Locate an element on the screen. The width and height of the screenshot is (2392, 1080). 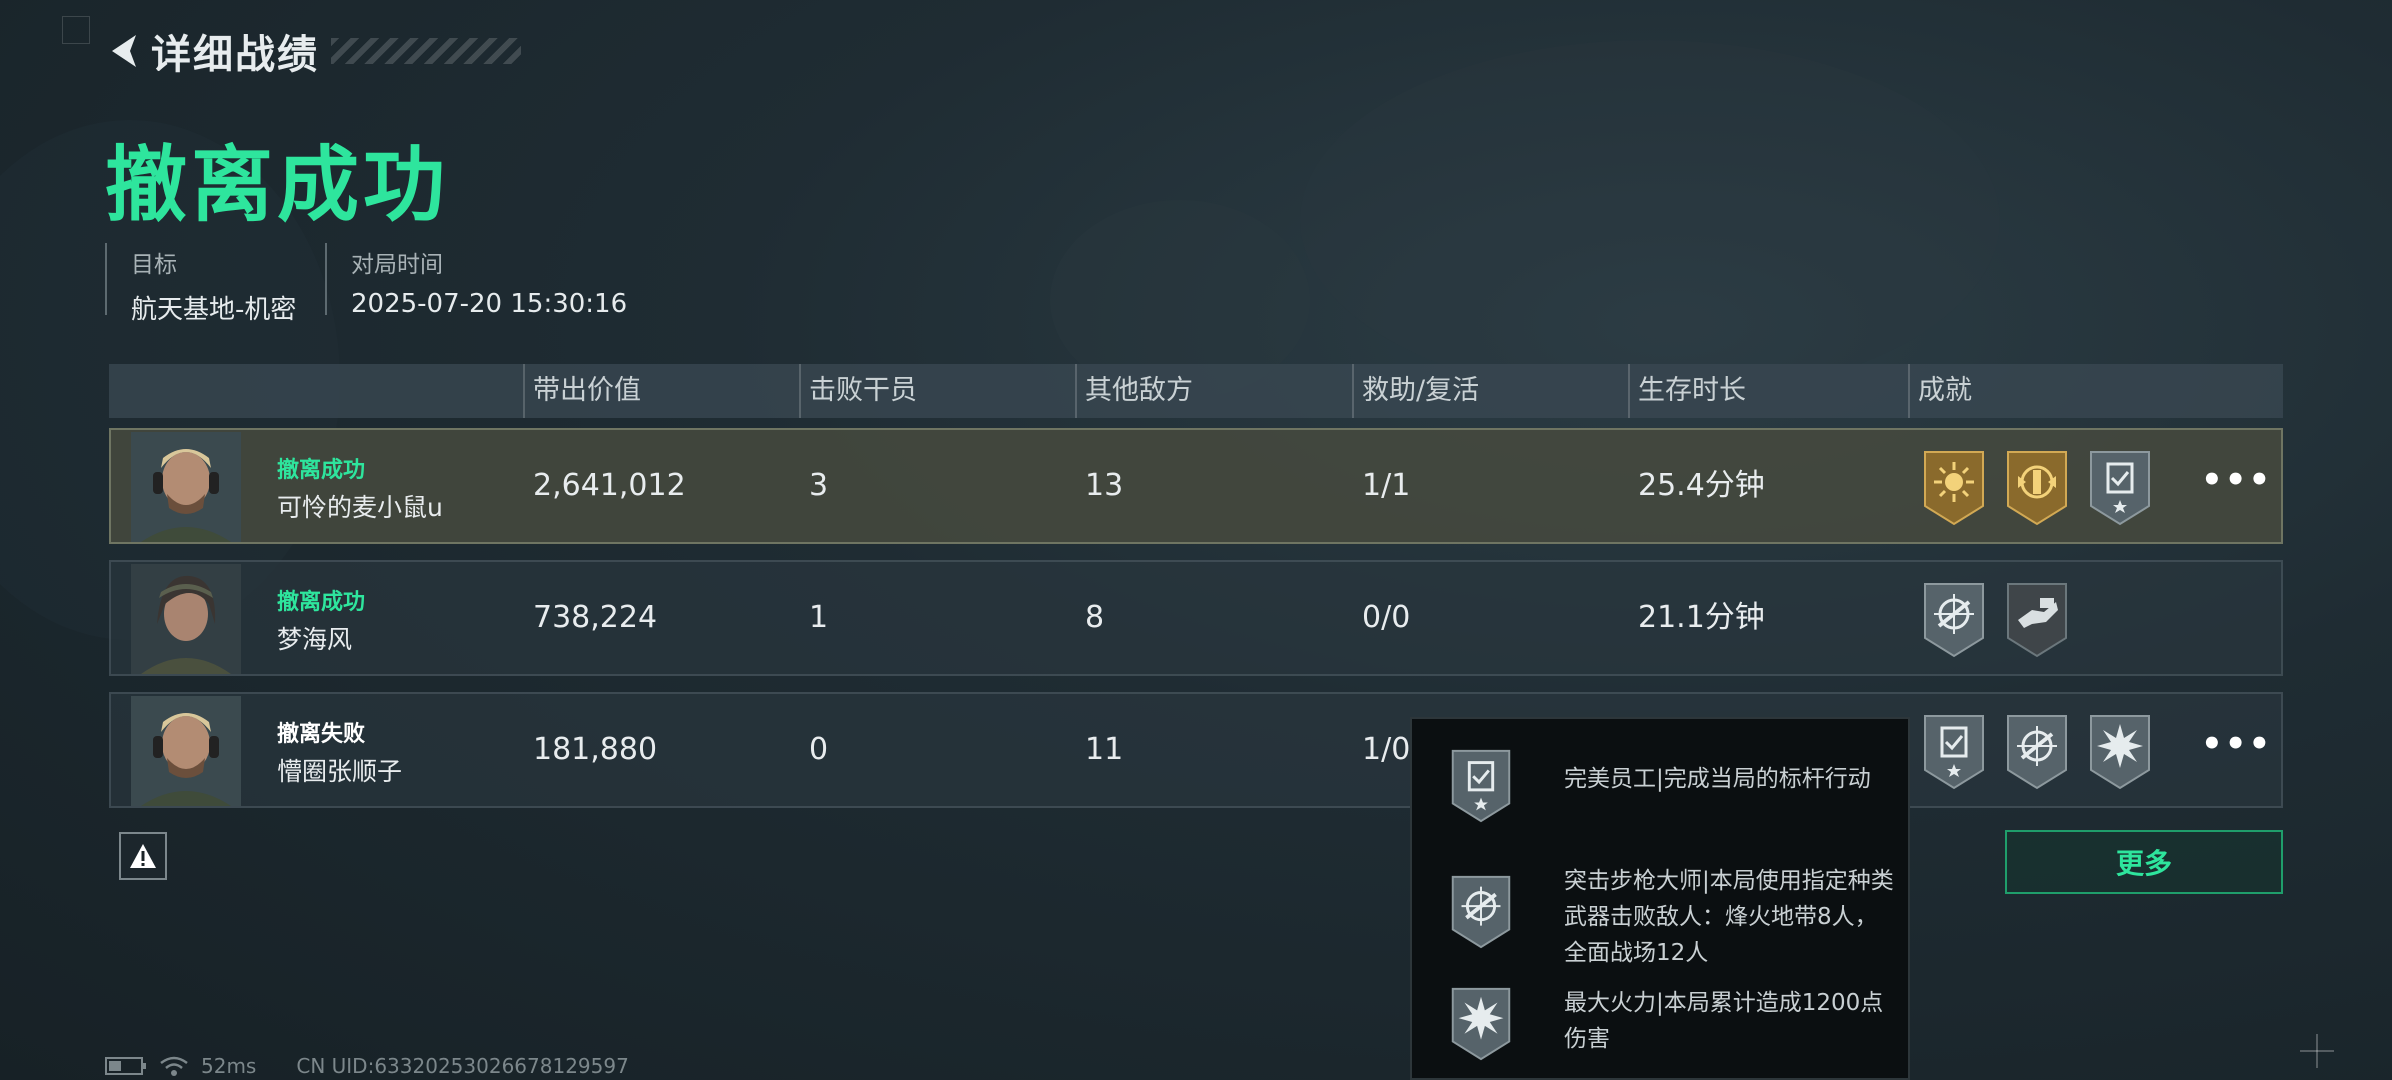
corner-frame is located at coordinates (76, 30).